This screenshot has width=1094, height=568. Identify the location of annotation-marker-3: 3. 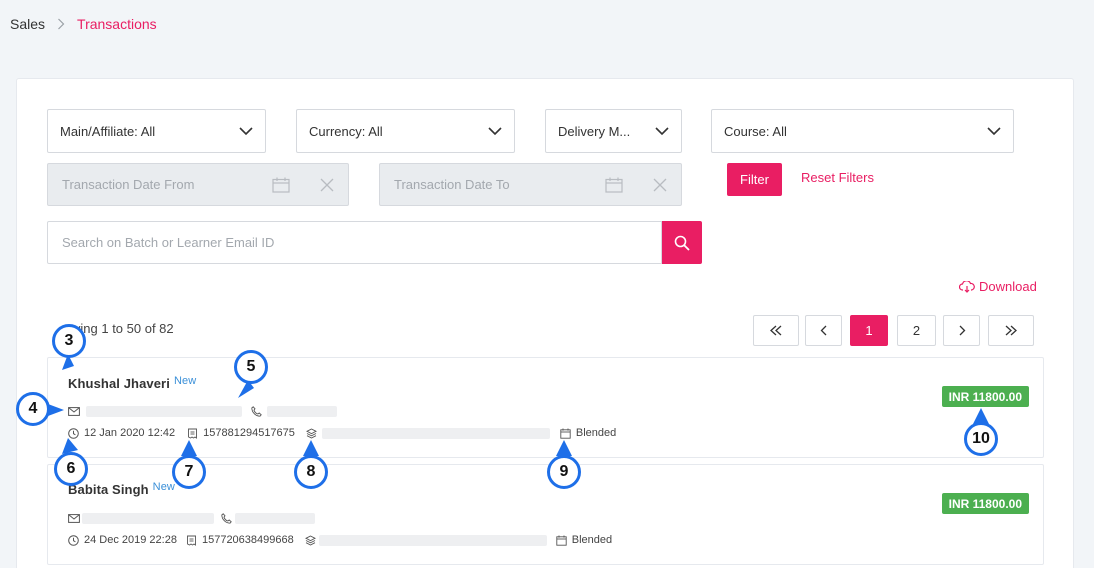
(69, 341).